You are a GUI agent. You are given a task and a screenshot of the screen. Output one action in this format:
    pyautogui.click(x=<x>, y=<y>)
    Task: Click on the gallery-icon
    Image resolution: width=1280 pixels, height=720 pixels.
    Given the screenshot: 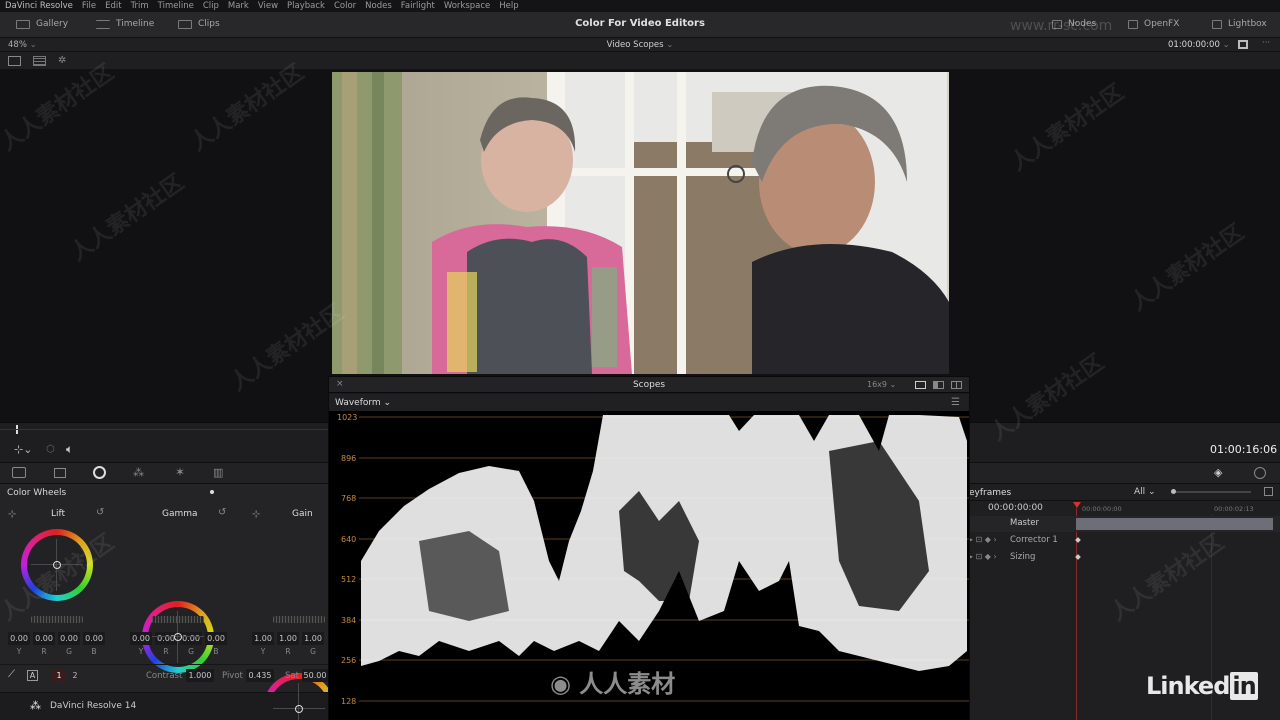 What is the action you would take?
    pyautogui.click(x=23, y=24)
    